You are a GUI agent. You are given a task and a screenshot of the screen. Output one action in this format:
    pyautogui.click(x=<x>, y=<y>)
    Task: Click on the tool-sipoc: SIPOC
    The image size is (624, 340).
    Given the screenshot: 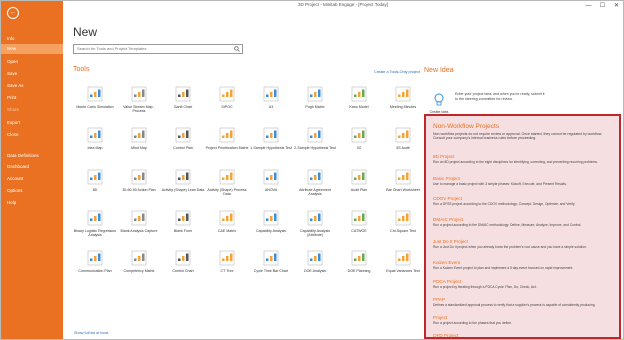 What is the action you would take?
    pyautogui.click(x=227, y=102)
    